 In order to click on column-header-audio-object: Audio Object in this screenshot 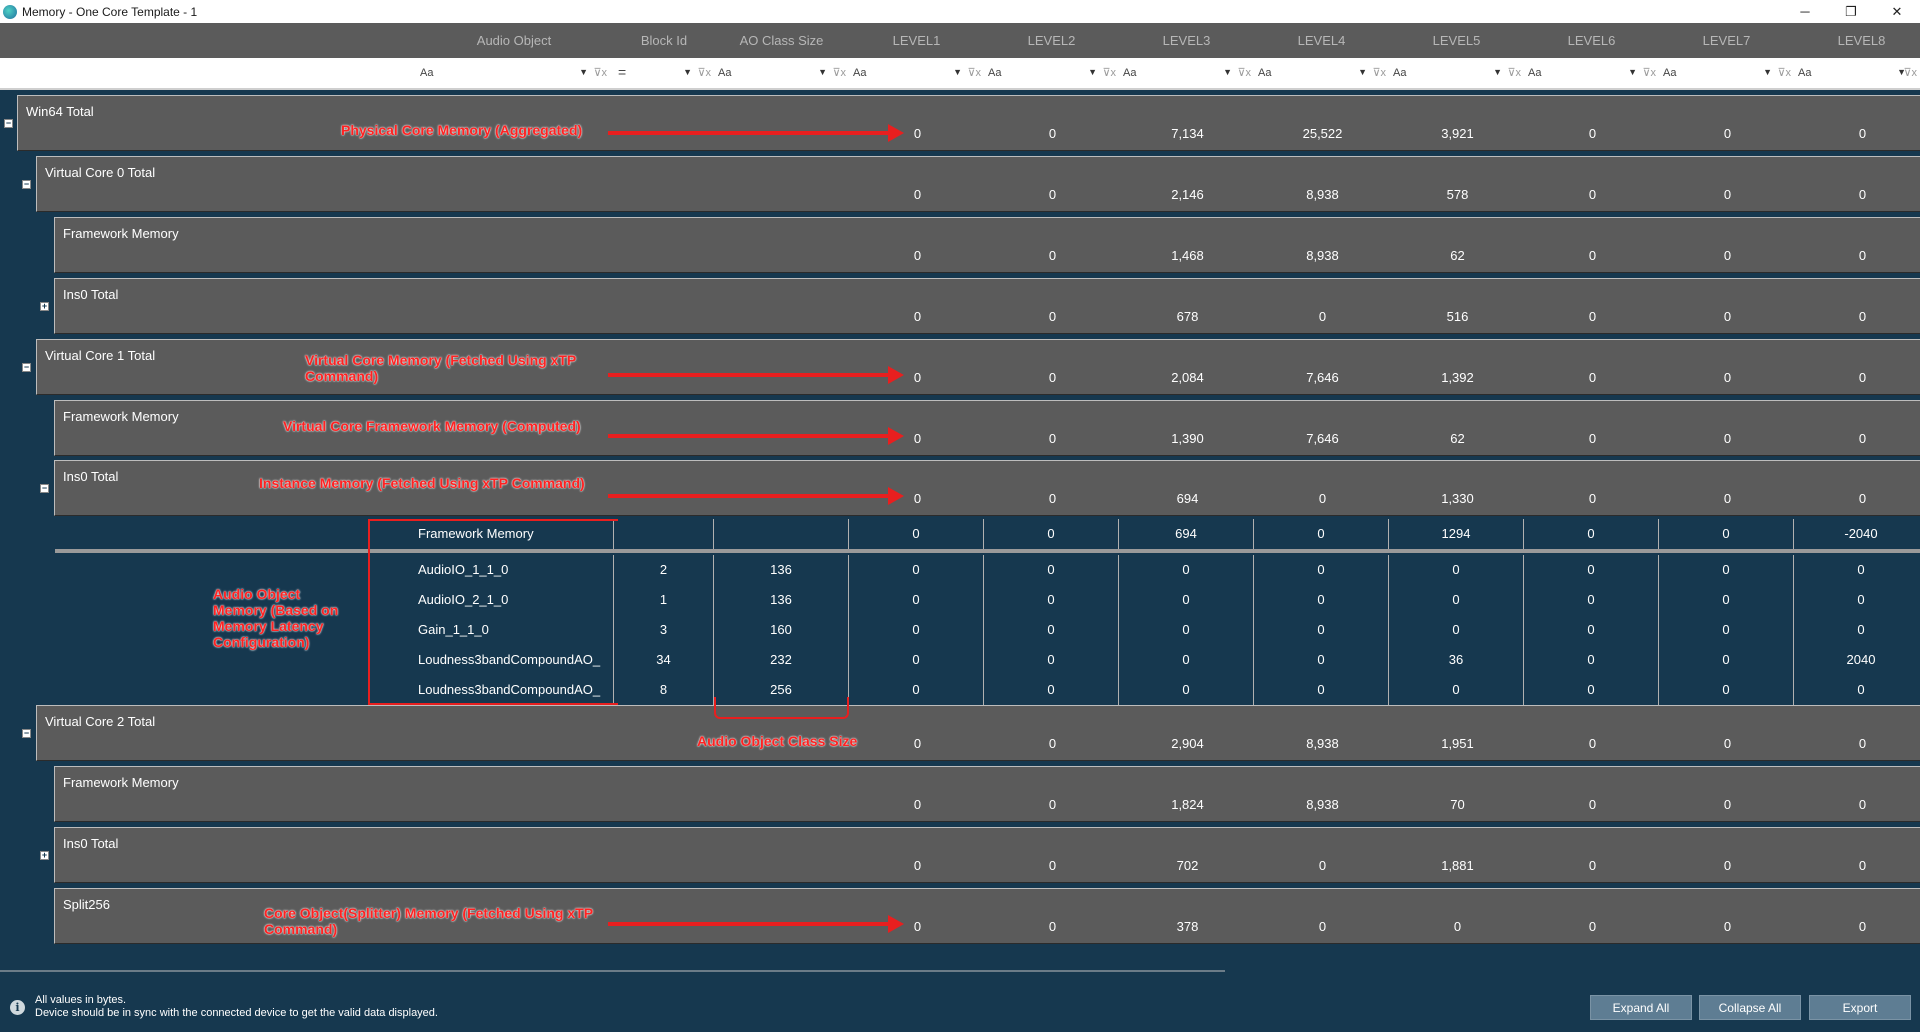, I will do `click(514, 40)`.